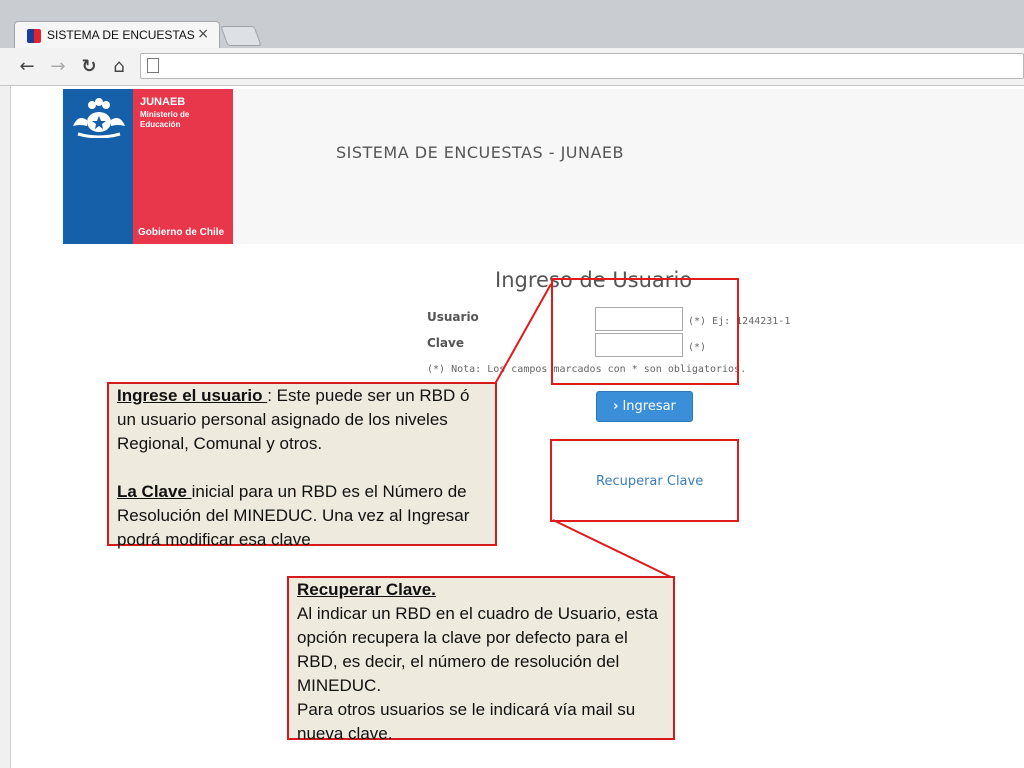 This screenshot has height=768, width=1024. Describe the element at coordinates (181, 232) in the screenshot. I see `government-label: Gobierno de Chile` at that location.